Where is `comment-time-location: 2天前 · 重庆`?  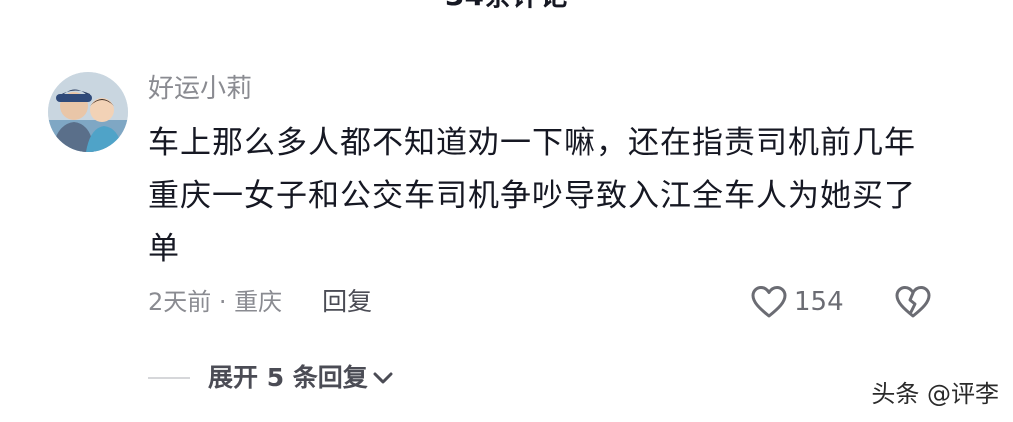
comment-time-location: 2天前 · 重庆 is located at coordinates (215, 302).